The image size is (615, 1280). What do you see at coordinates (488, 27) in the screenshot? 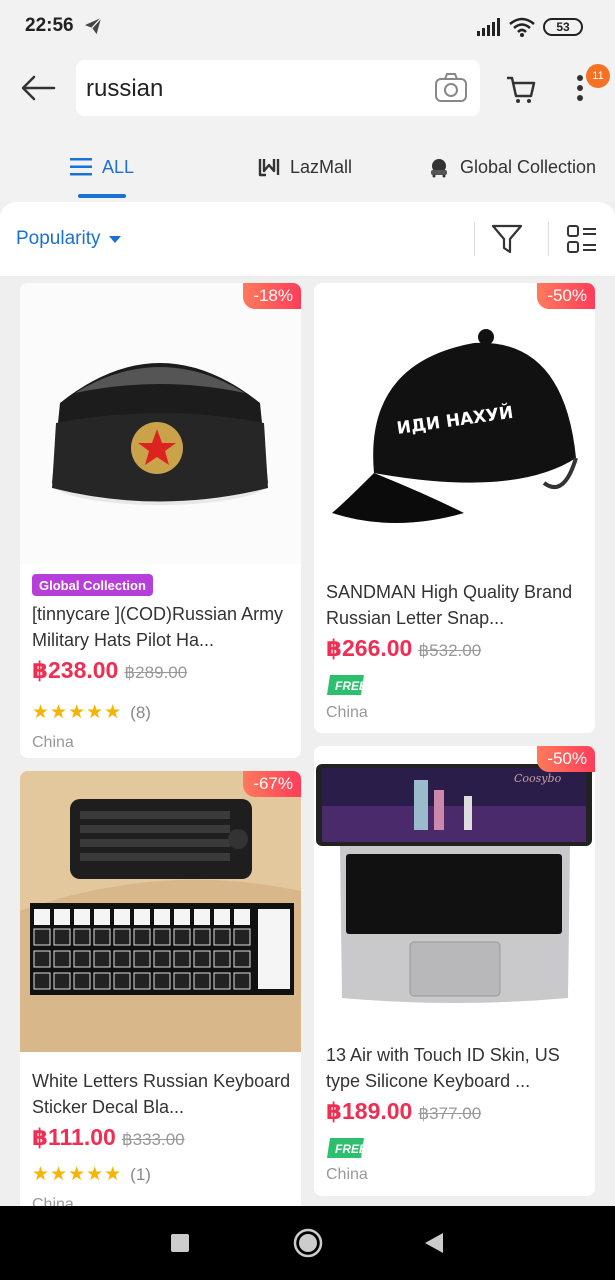
I see `signal-icon` at bounding box center [488, 27].